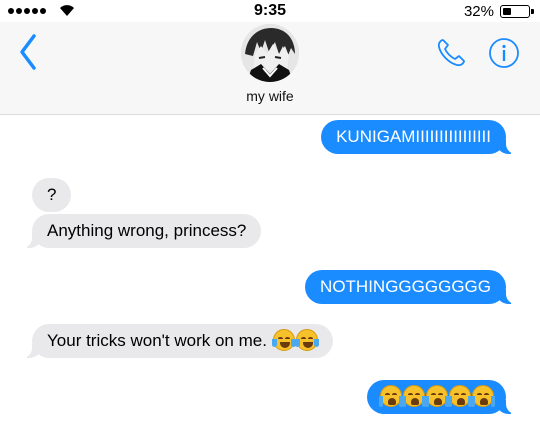 This screenshot has height=425, width=540. Describe the element at coordinates (147, 230) in the screenshot. I see `message-text: Anything wrong, princess?` at that location.